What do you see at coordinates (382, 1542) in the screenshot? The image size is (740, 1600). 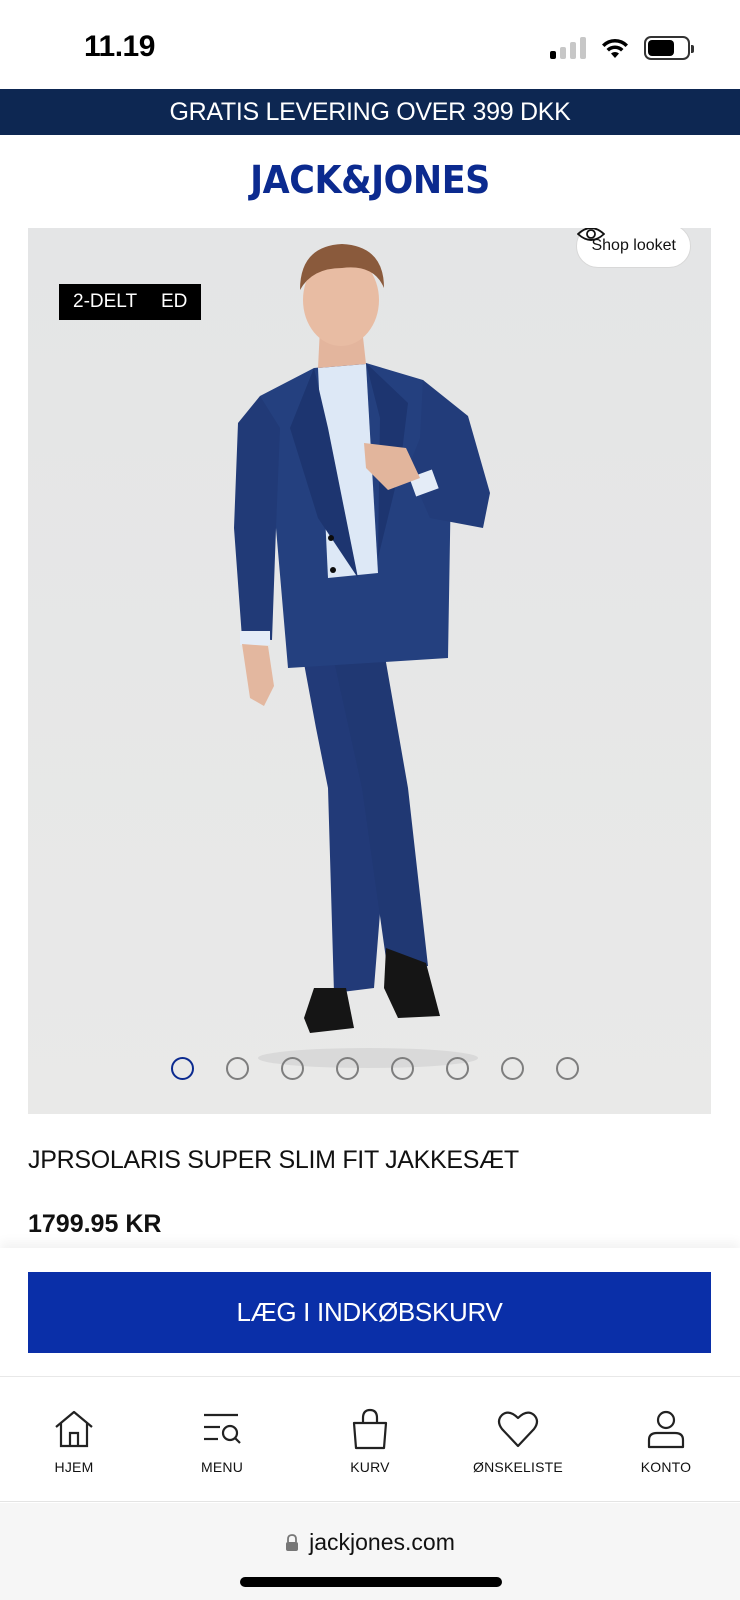 I see `url-text: jackjones.com` at bounding box center [382, 1542].